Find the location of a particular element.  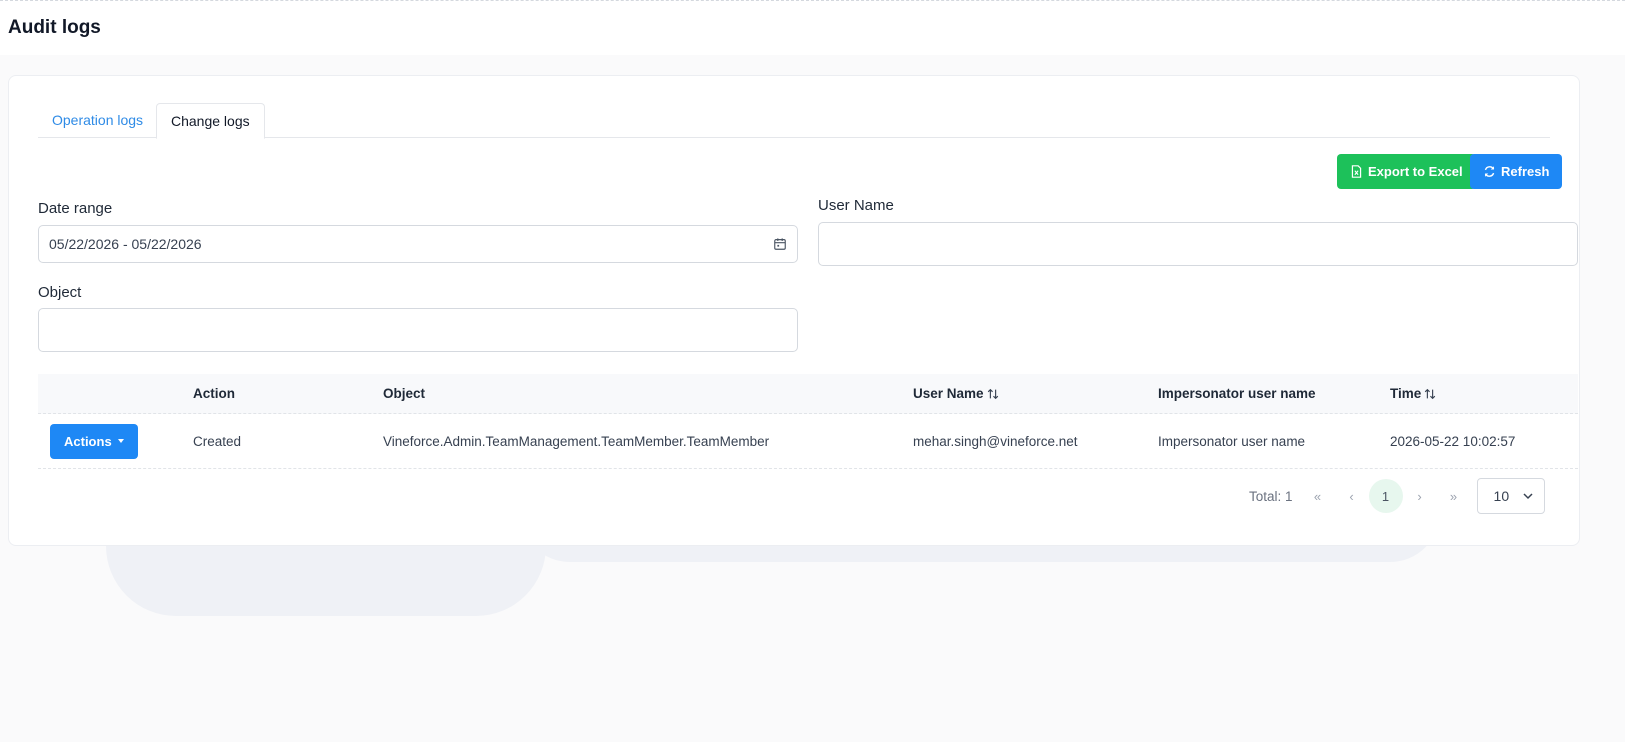

header-user-name: User Name is located at coordinates (956, 393).